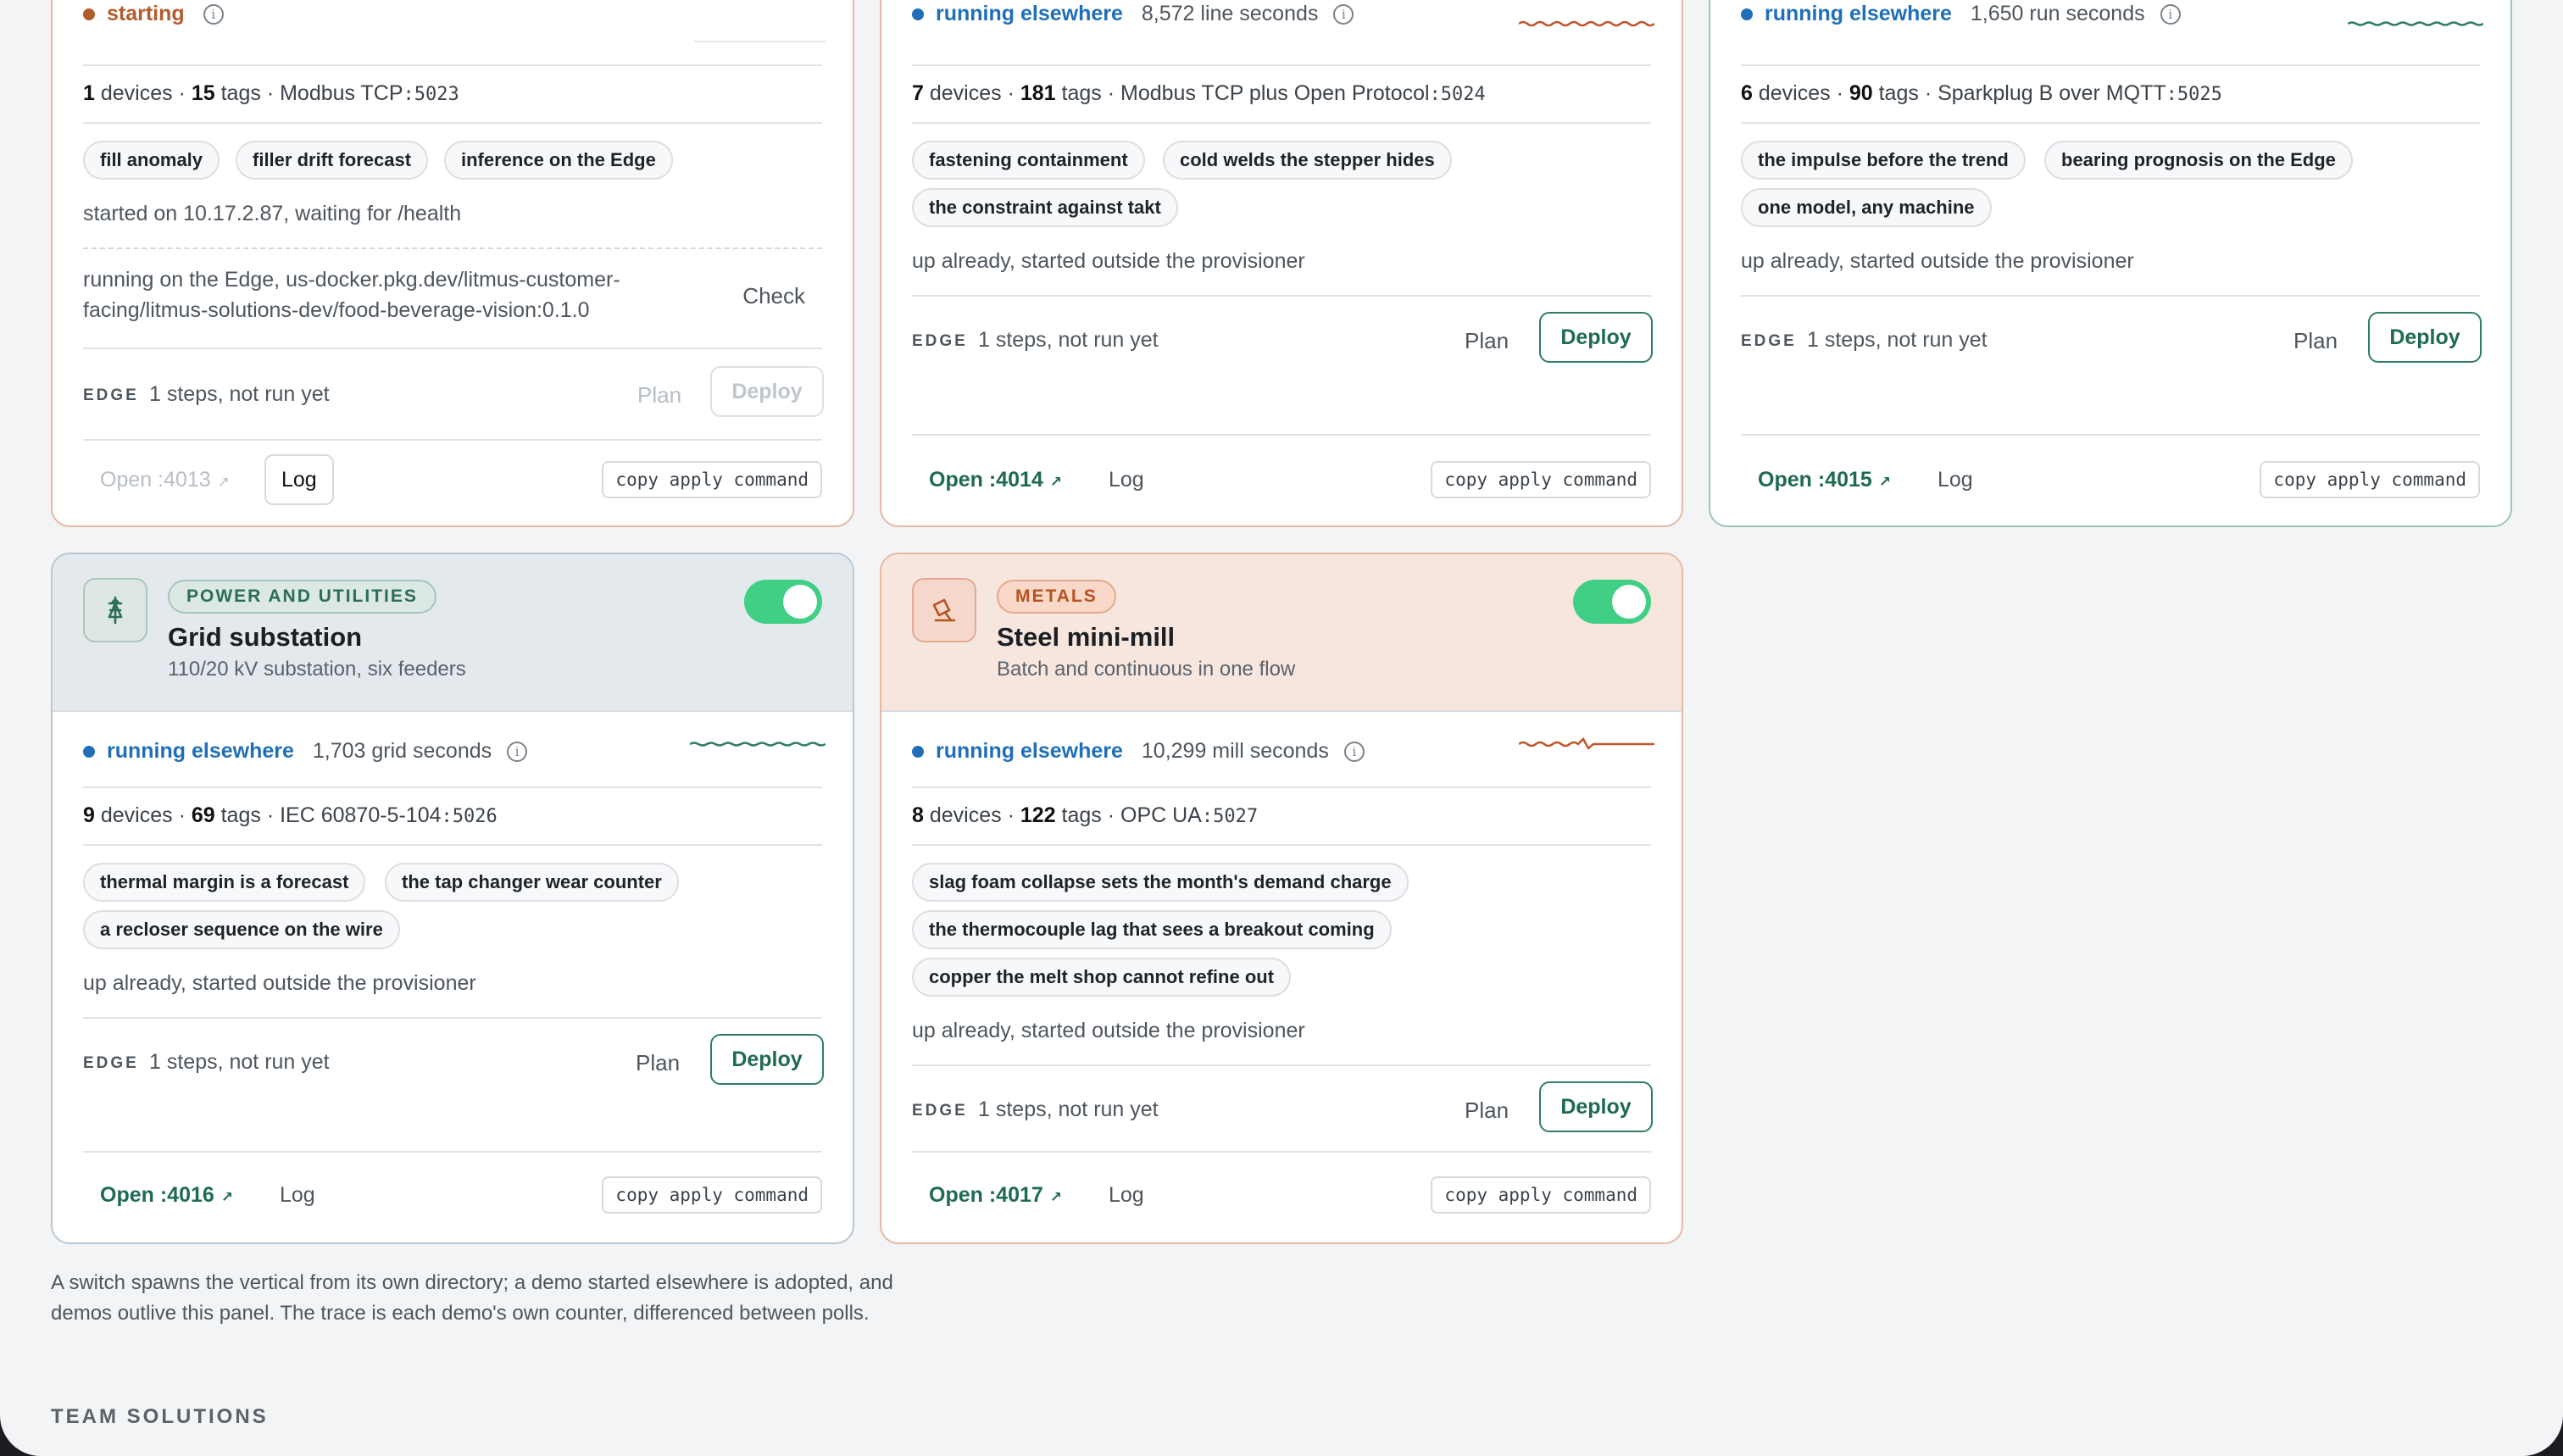 This screenshot has width=2563, height=1456. I want to click on sector-badge: METALS, so click(1056, 597).